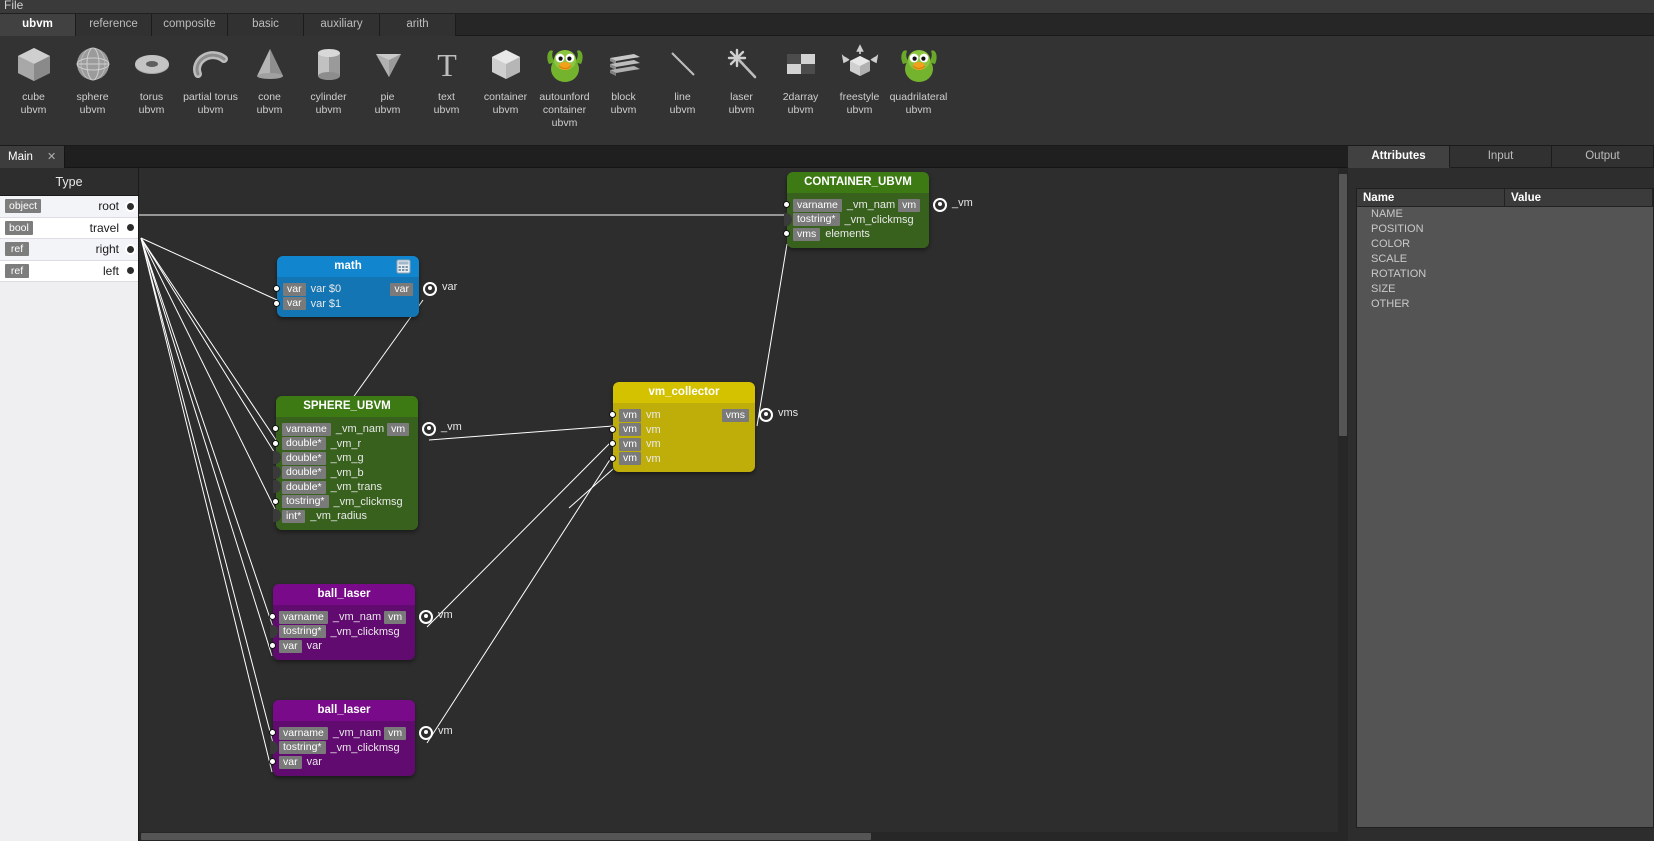 The image size is (1654, 841). I want to click on category-tab-arith: arith, so click(418, 25).